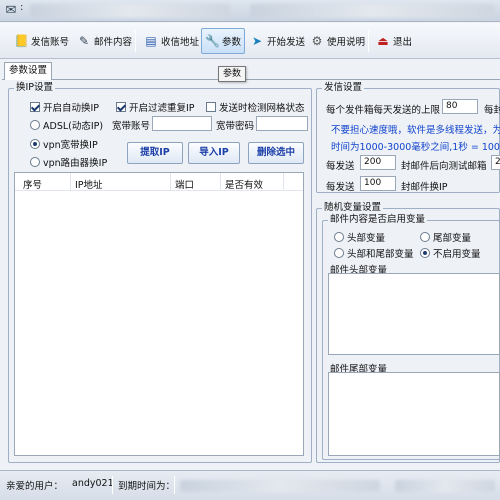 Image resolution: width=500 pixels, height=500 pixels. What do you see at coordinates (444, 166) in the screenshot?
I see `after-test-label: 封邮件后向测试邮箱` at bounding box center [444, 166].